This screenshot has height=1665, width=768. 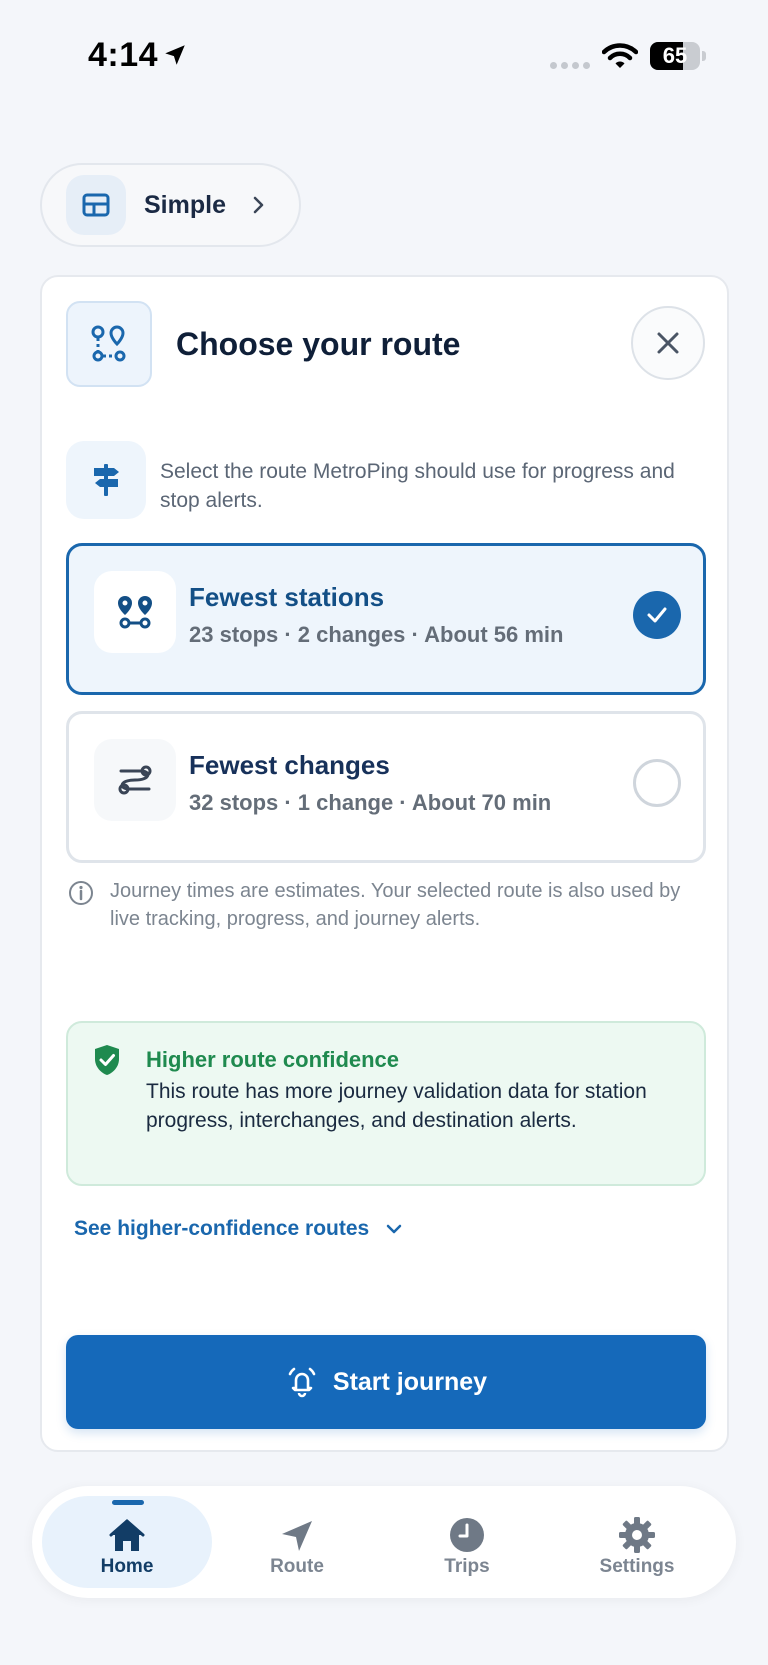 I want to click on battery-nub, so click(x=704, y=56).